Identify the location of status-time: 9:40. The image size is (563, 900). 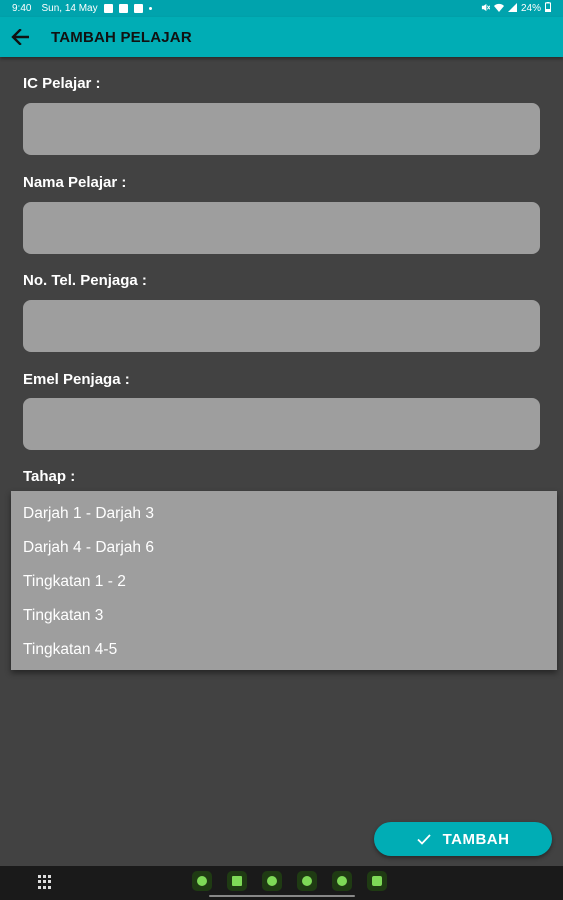
(22, 8).